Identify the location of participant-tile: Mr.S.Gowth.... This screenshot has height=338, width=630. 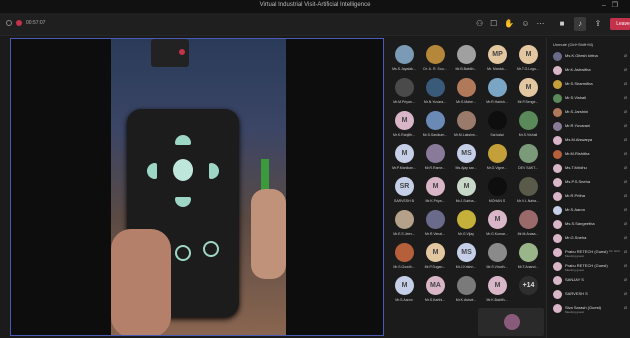
(404, 257).